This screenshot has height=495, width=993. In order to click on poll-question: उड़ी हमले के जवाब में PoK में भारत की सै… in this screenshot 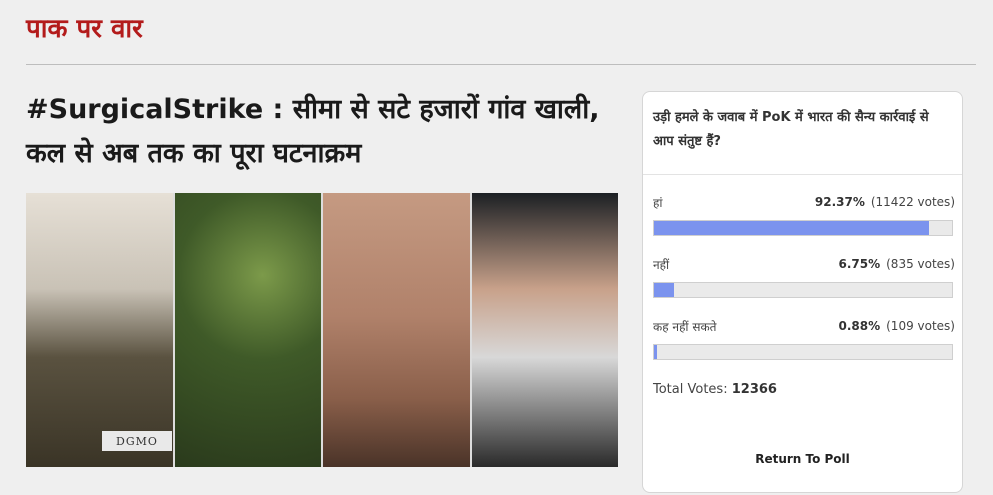, I will do `click(791, 129)`.